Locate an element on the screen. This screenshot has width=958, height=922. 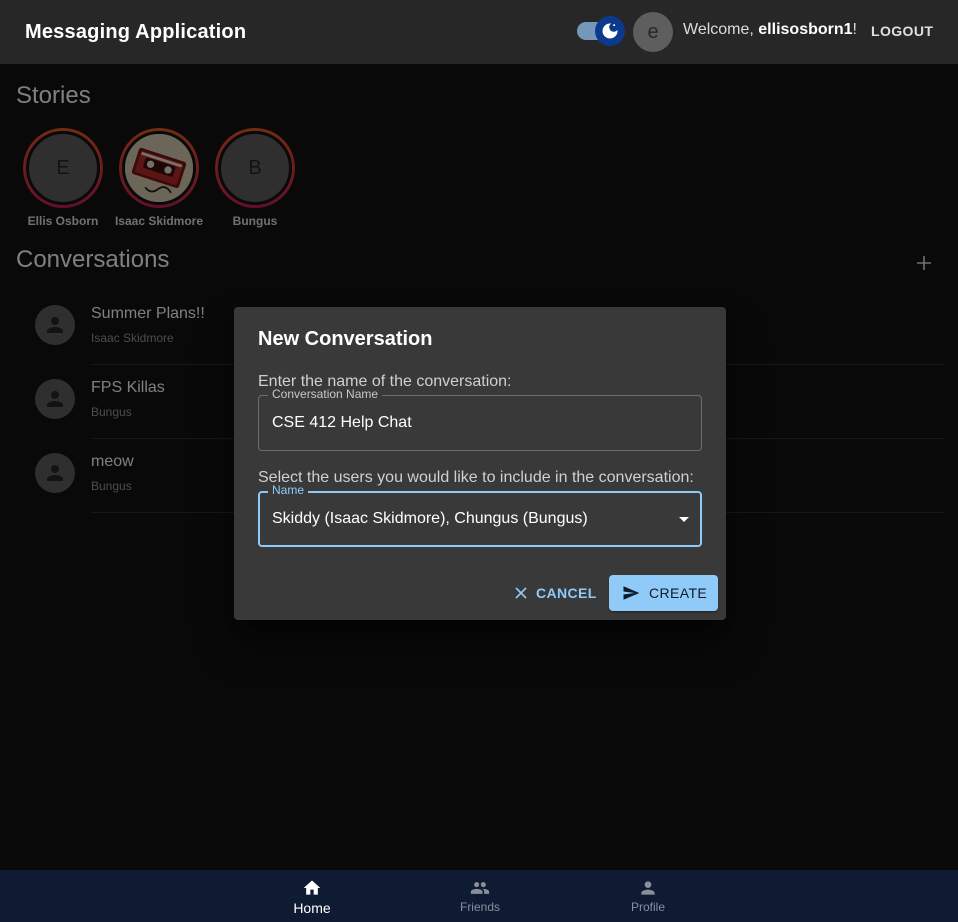
send-icon is located at coordinates (631, 593).